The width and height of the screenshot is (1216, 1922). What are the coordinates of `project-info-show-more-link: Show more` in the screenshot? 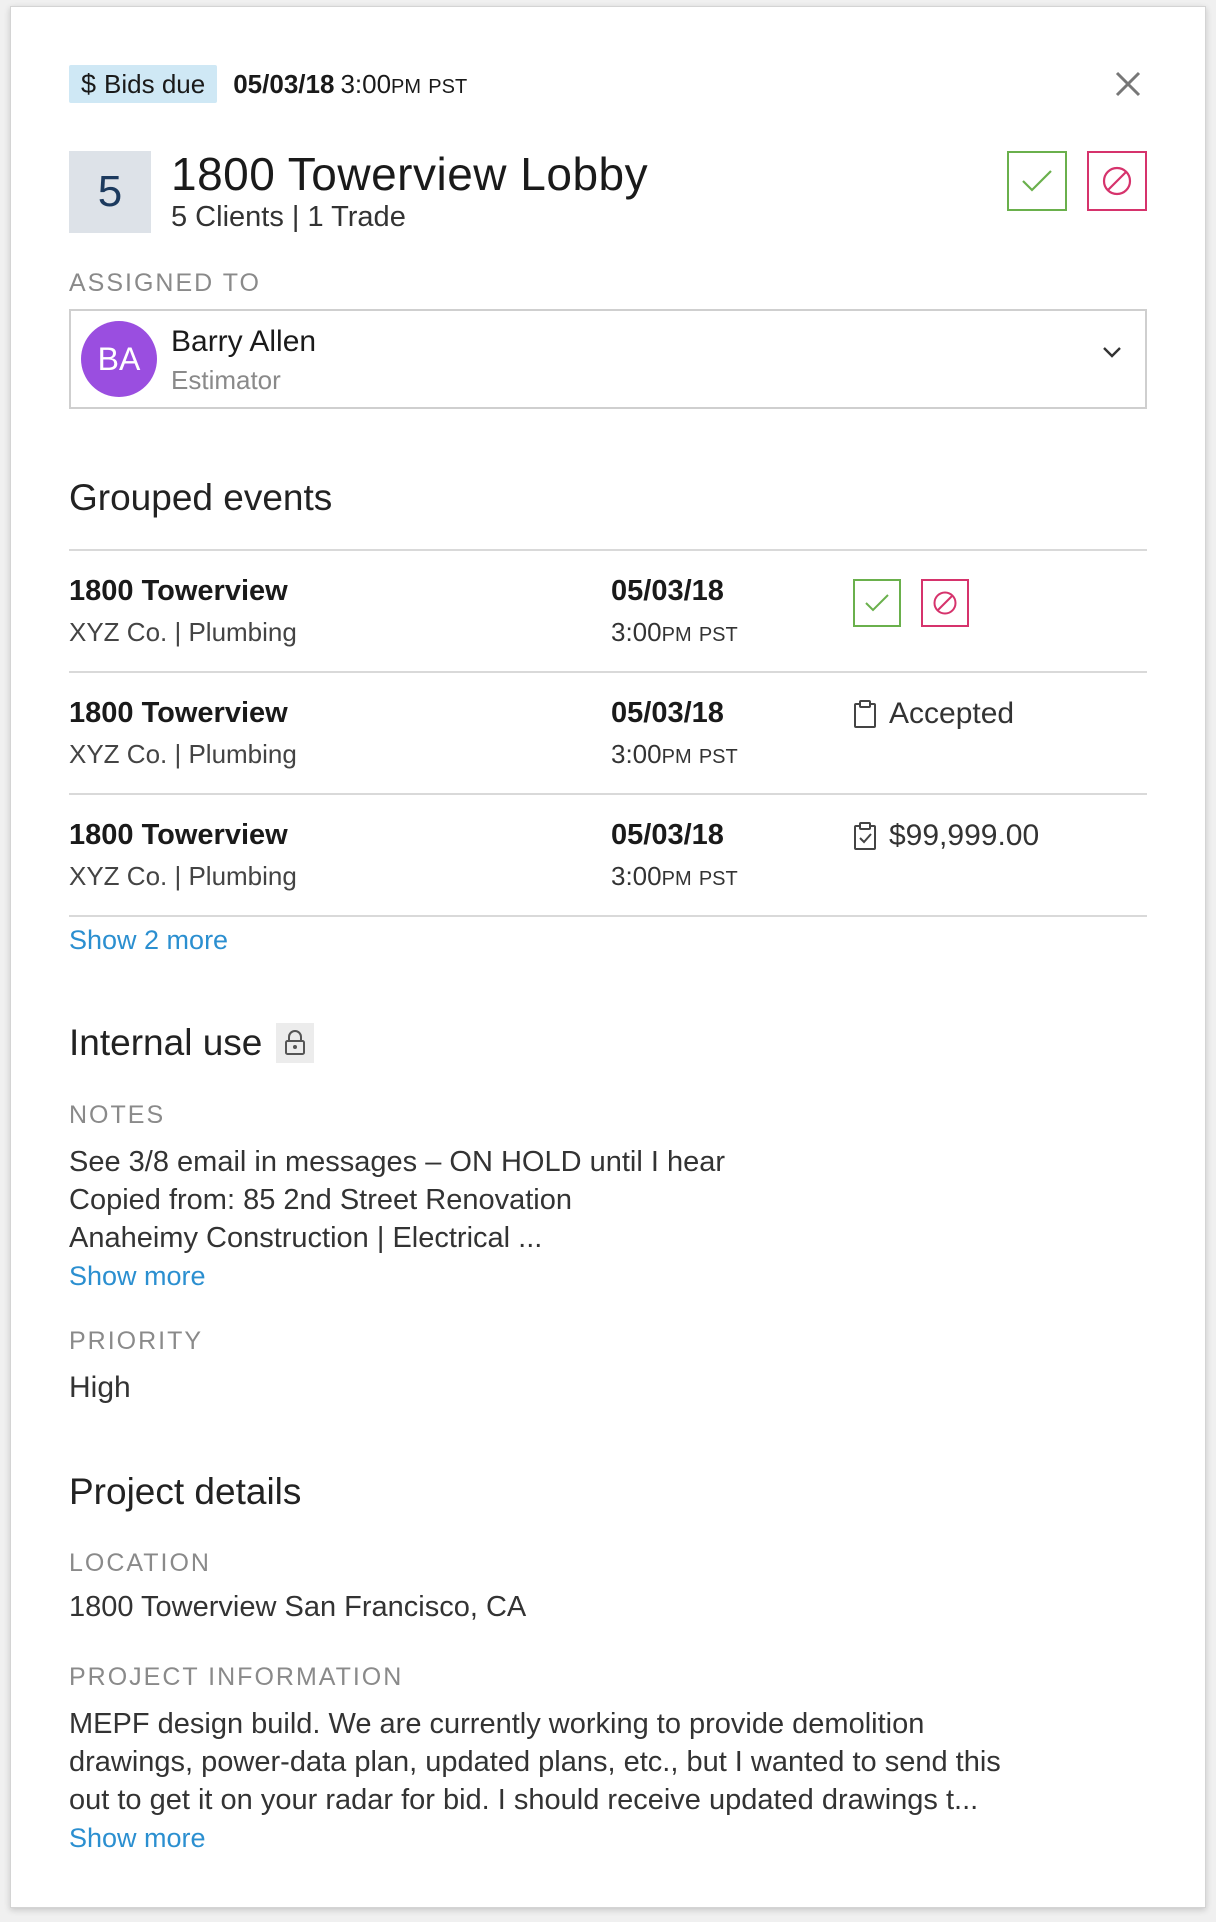 It's located at (137, 1838).